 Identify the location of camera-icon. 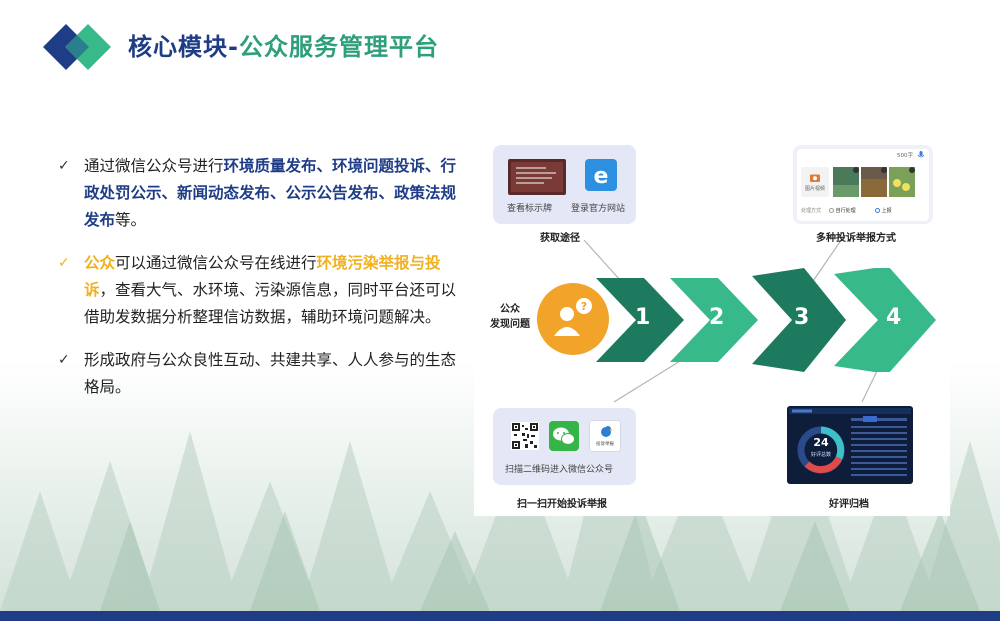
(815, 178).